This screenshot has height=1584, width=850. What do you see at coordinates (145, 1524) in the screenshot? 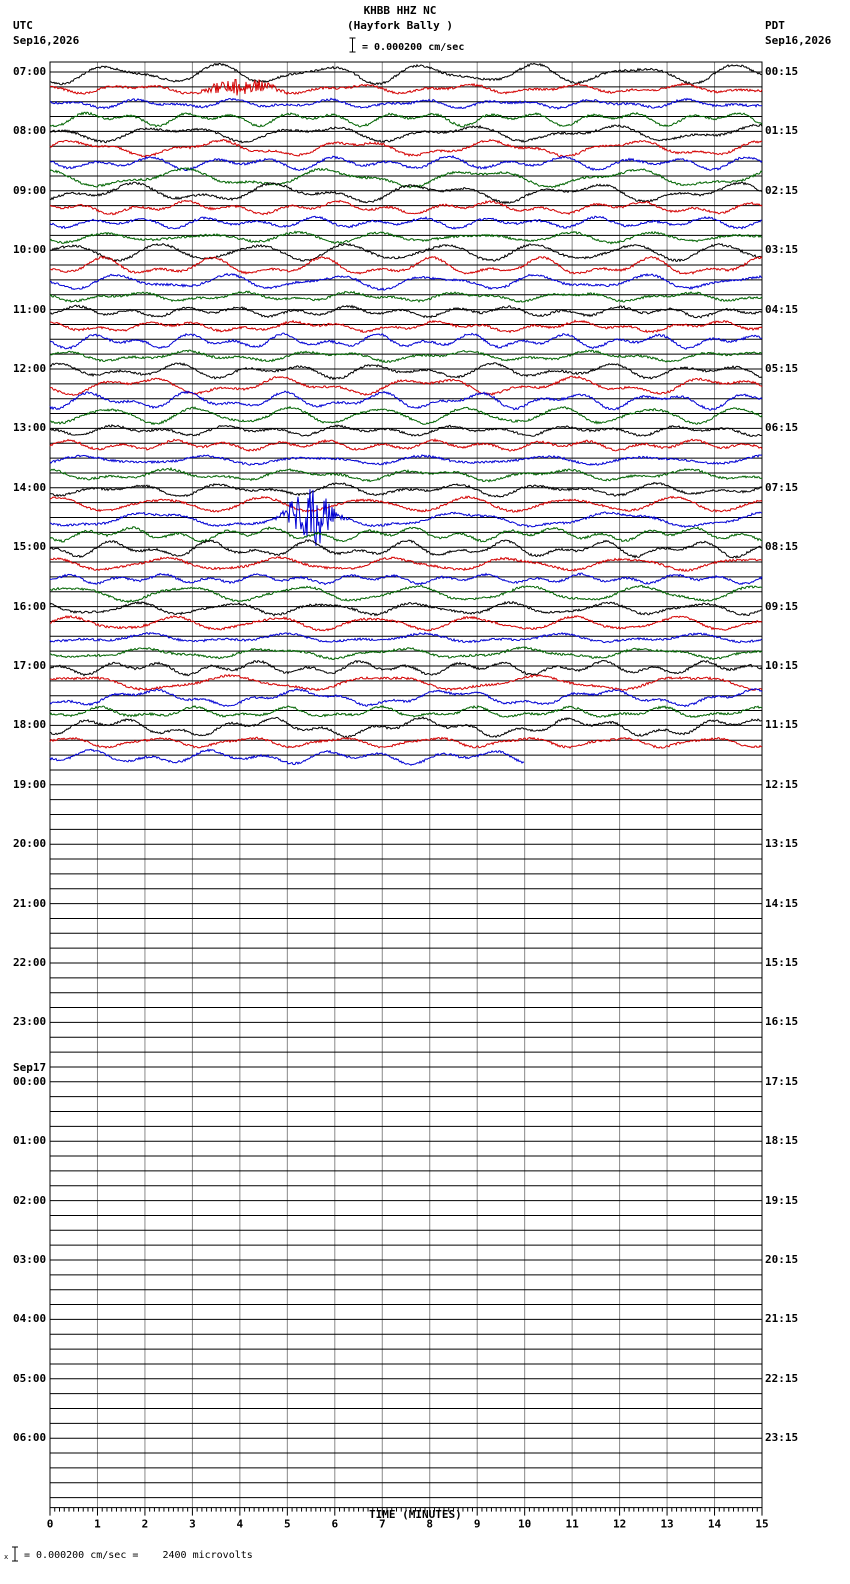
I see `x-tick-label: 2` at bounding box center [145, 1524].